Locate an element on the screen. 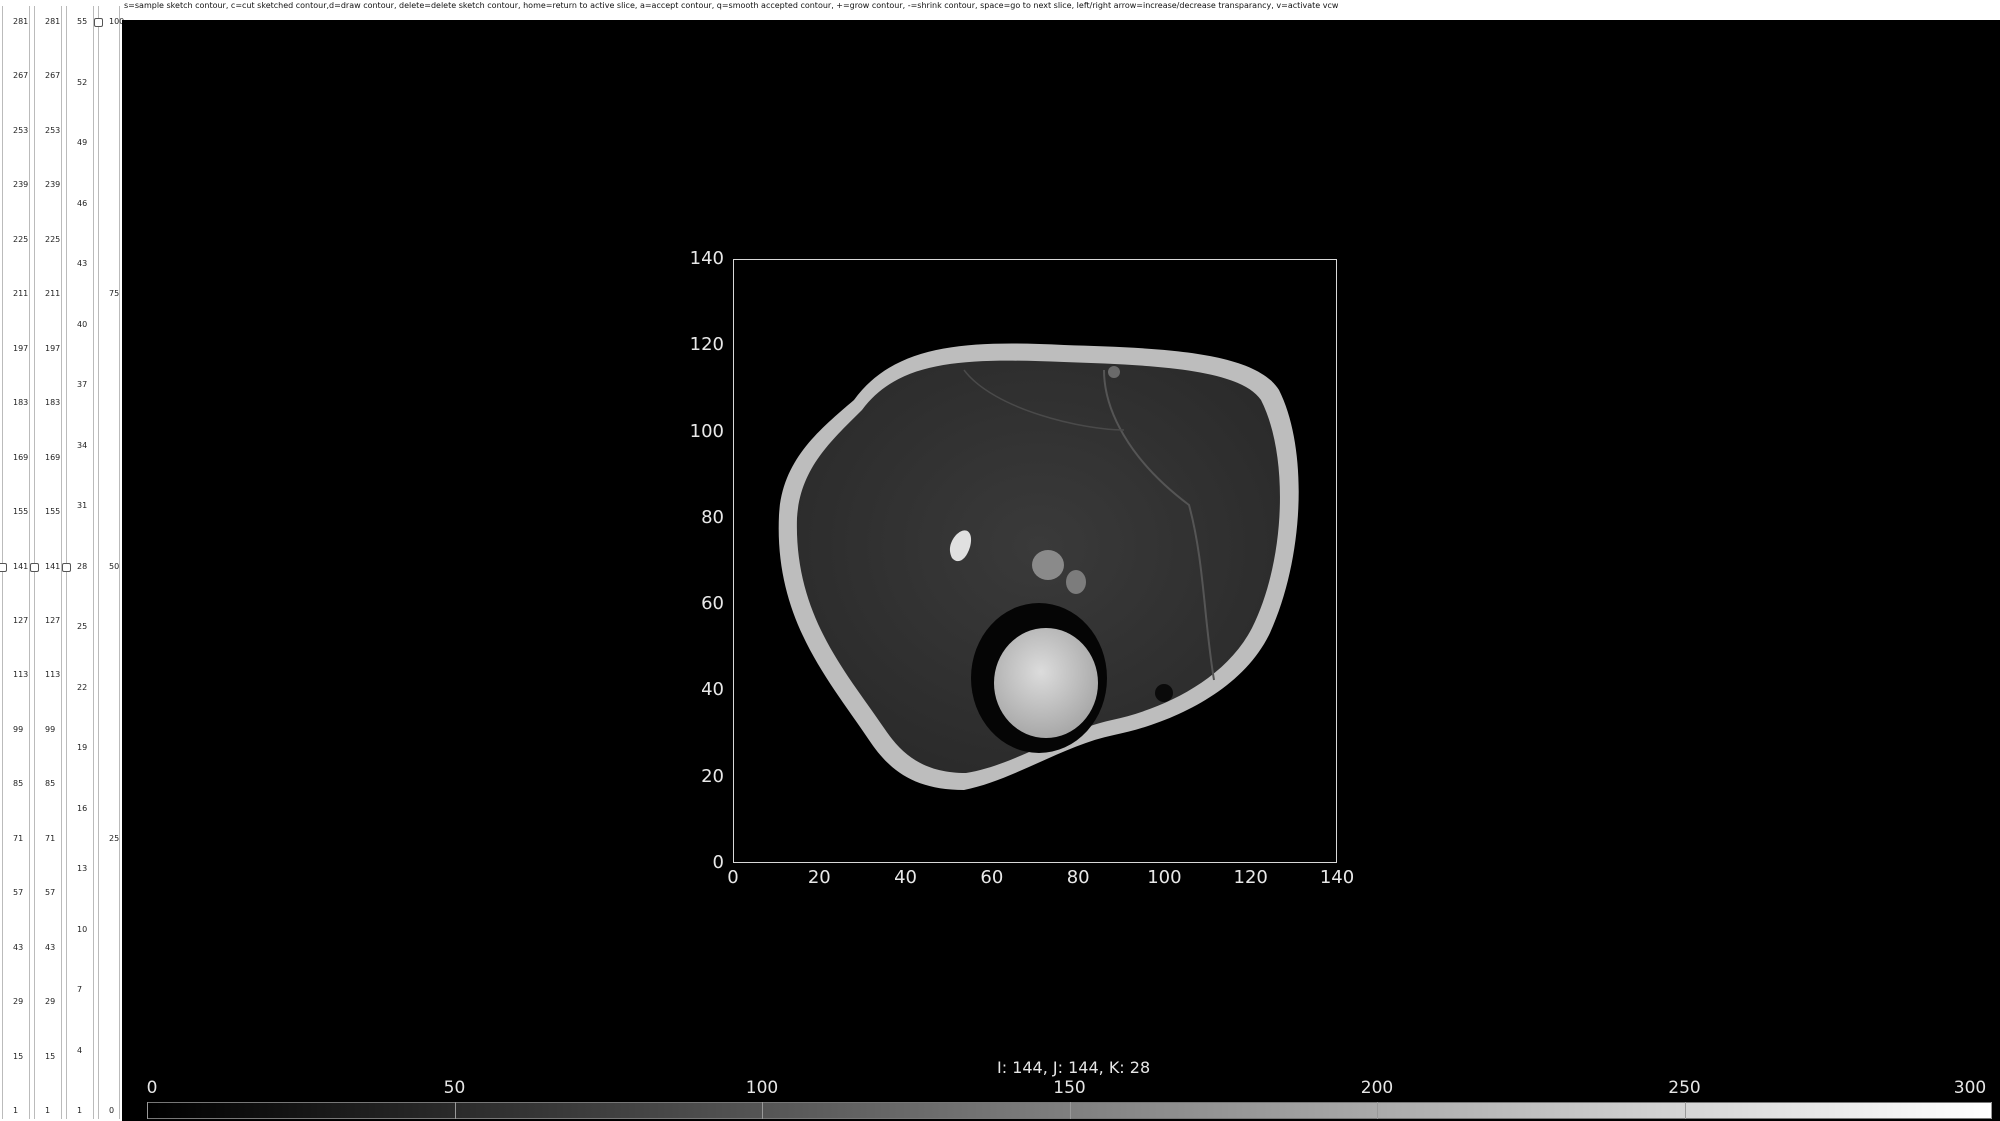 The image size is (2000, 1121). j-slider-tick-label: 155 is located at coordinates (53, 512).